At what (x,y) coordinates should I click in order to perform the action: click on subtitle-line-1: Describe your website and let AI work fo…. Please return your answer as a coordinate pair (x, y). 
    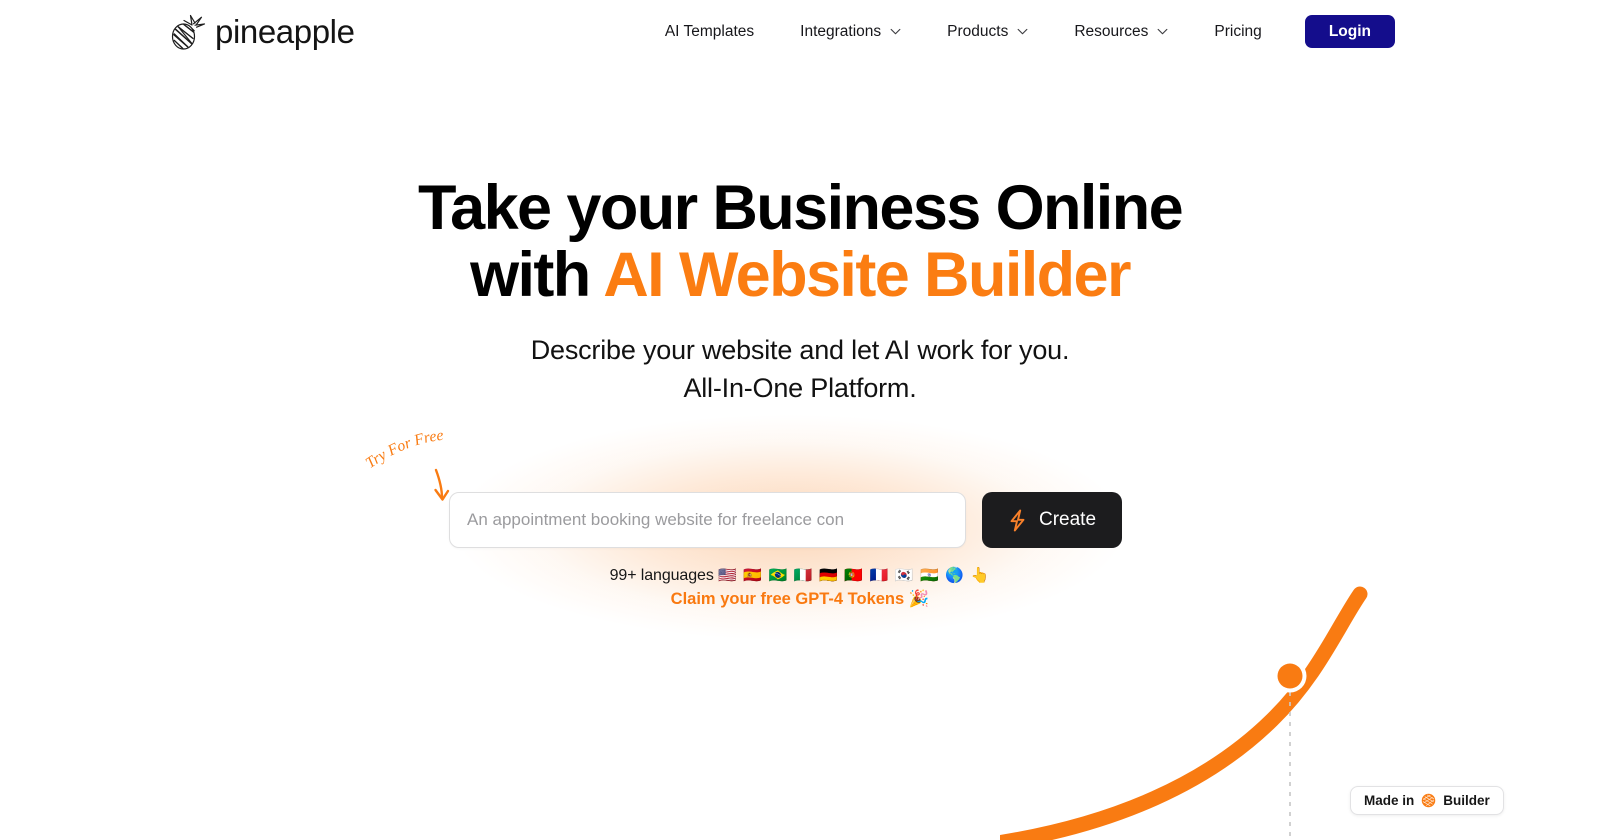
    Looking at the image, I should click on (800, 349).